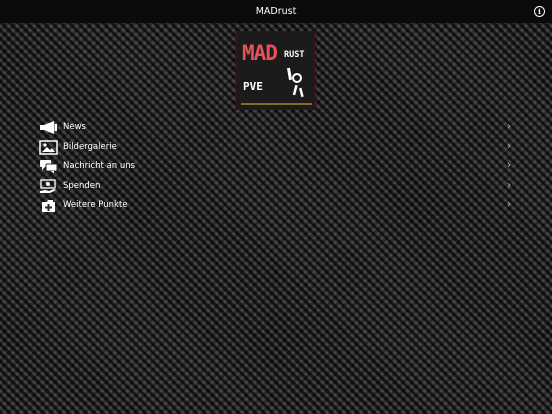 This screenshot has width=552, height=414. I want to click on menu-item-label: Bildergalerie, so click(90, 146).